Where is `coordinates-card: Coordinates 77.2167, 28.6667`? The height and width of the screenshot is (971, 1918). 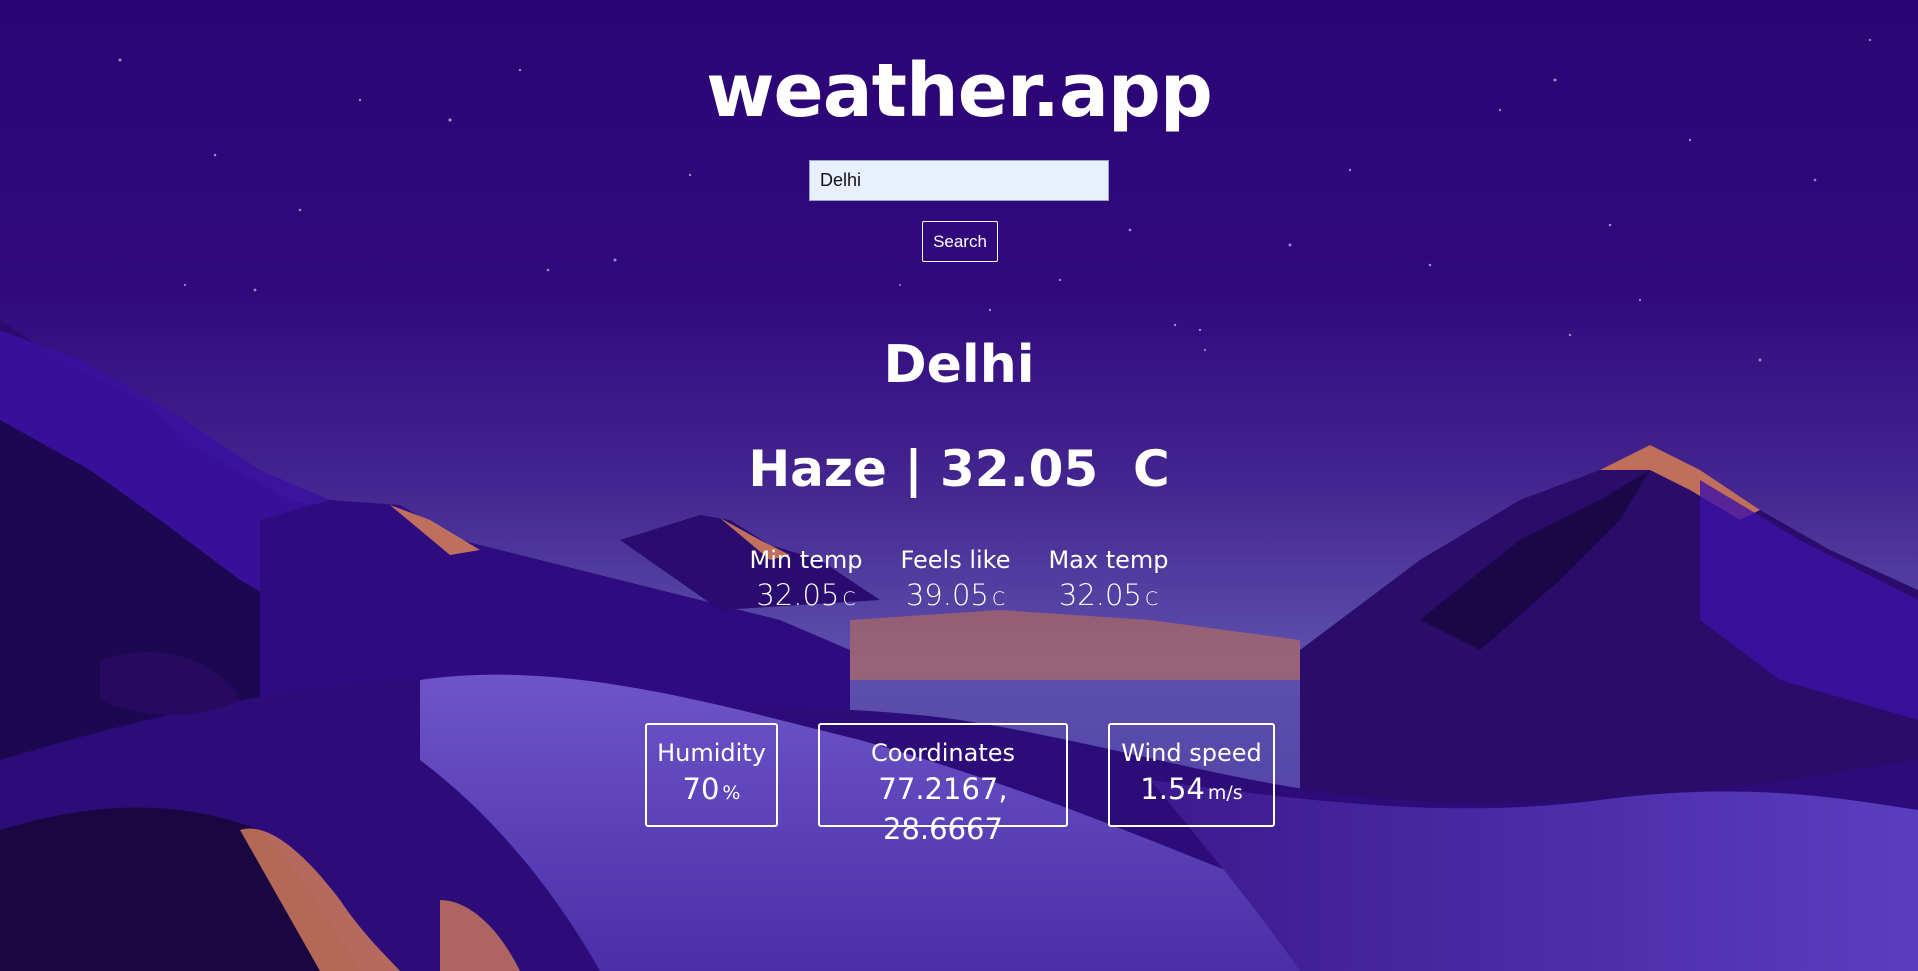 coordinates-card: Coordinates 77.2167, 28.6667 is located at coordinates (943, 784).